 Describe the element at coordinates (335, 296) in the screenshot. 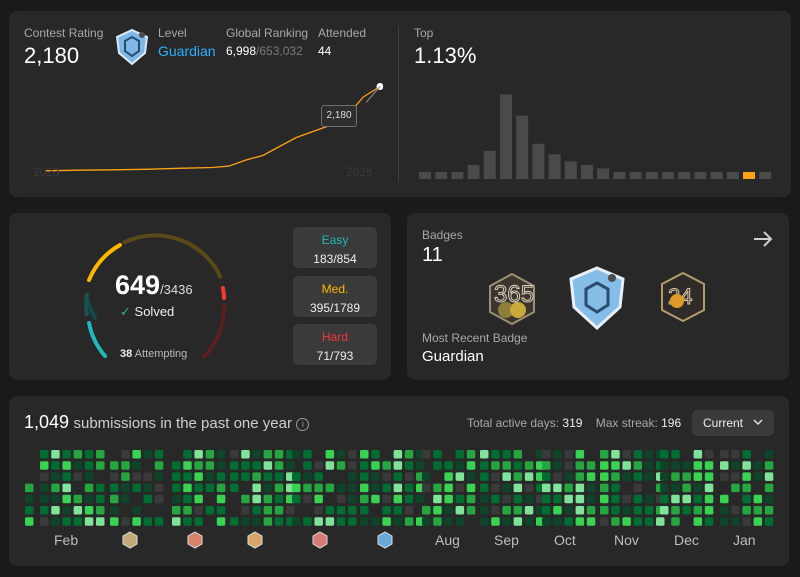

I see `medium-box: Med. 395/1789` at that location.